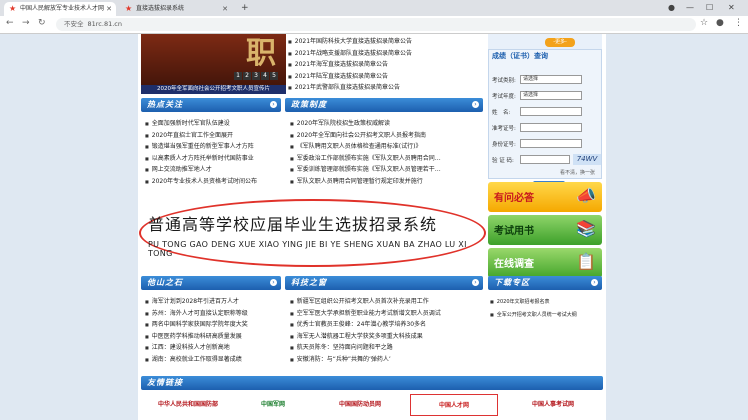  I want to click on field-label: 姓 名:, so click(501, 113).